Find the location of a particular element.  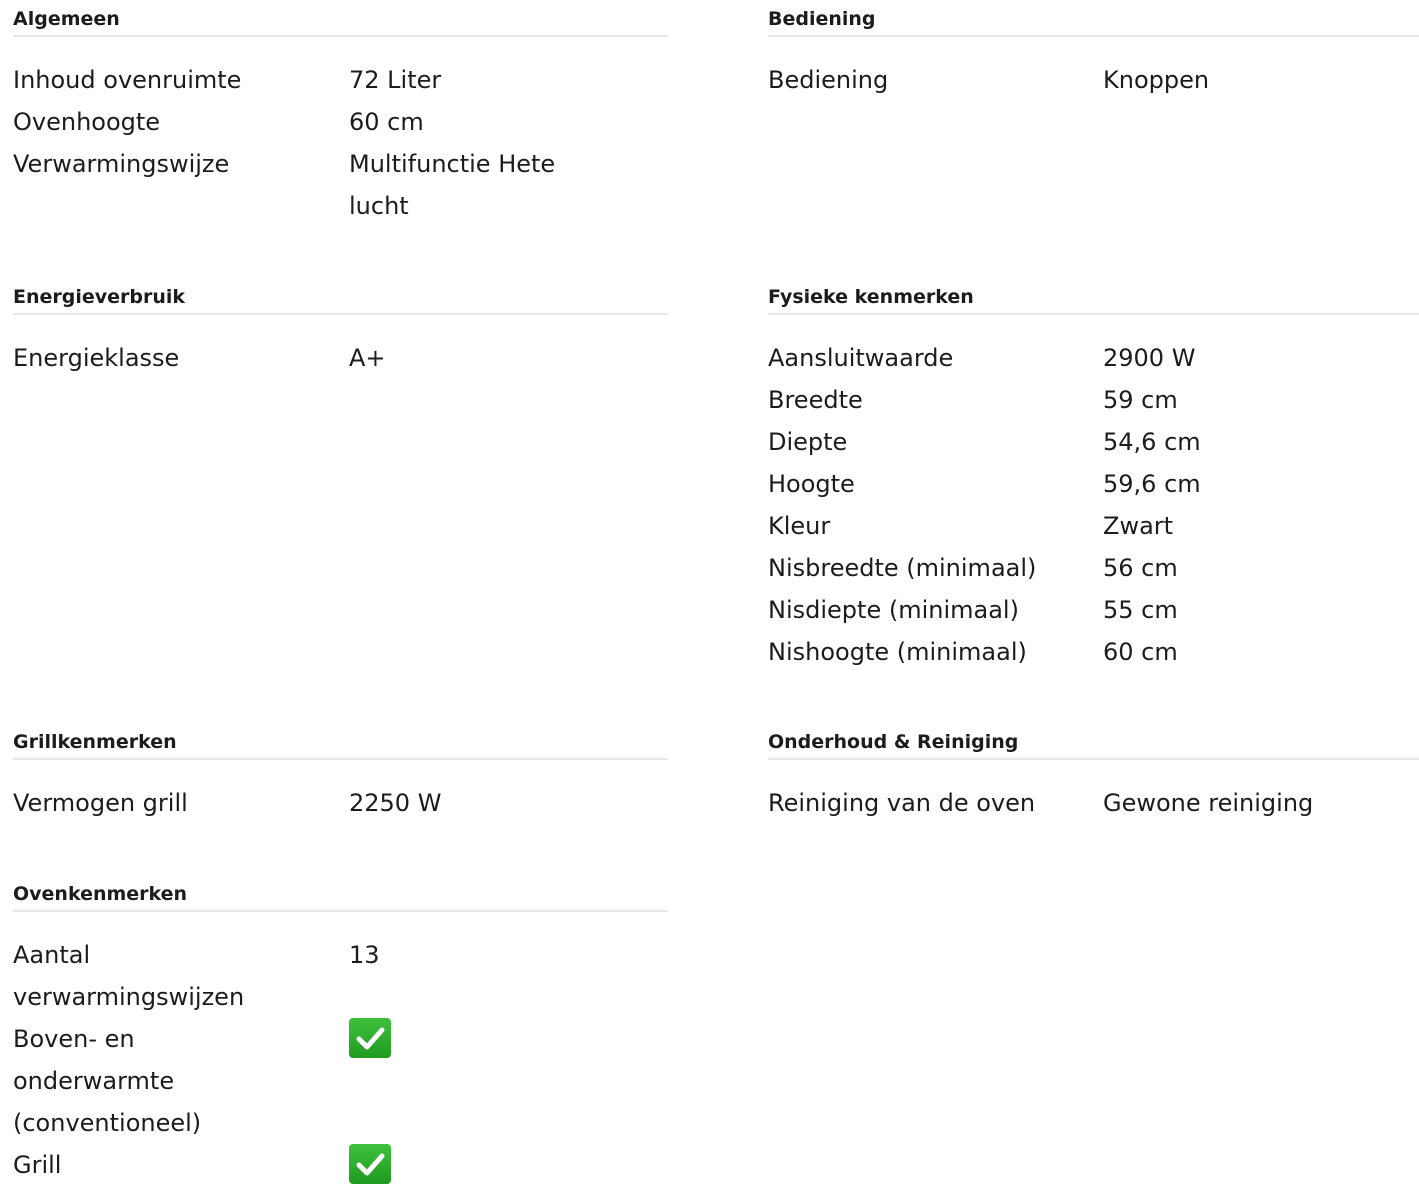

spec-label: Aantal verwarmingswijzen is located at coordinates (129, 976).